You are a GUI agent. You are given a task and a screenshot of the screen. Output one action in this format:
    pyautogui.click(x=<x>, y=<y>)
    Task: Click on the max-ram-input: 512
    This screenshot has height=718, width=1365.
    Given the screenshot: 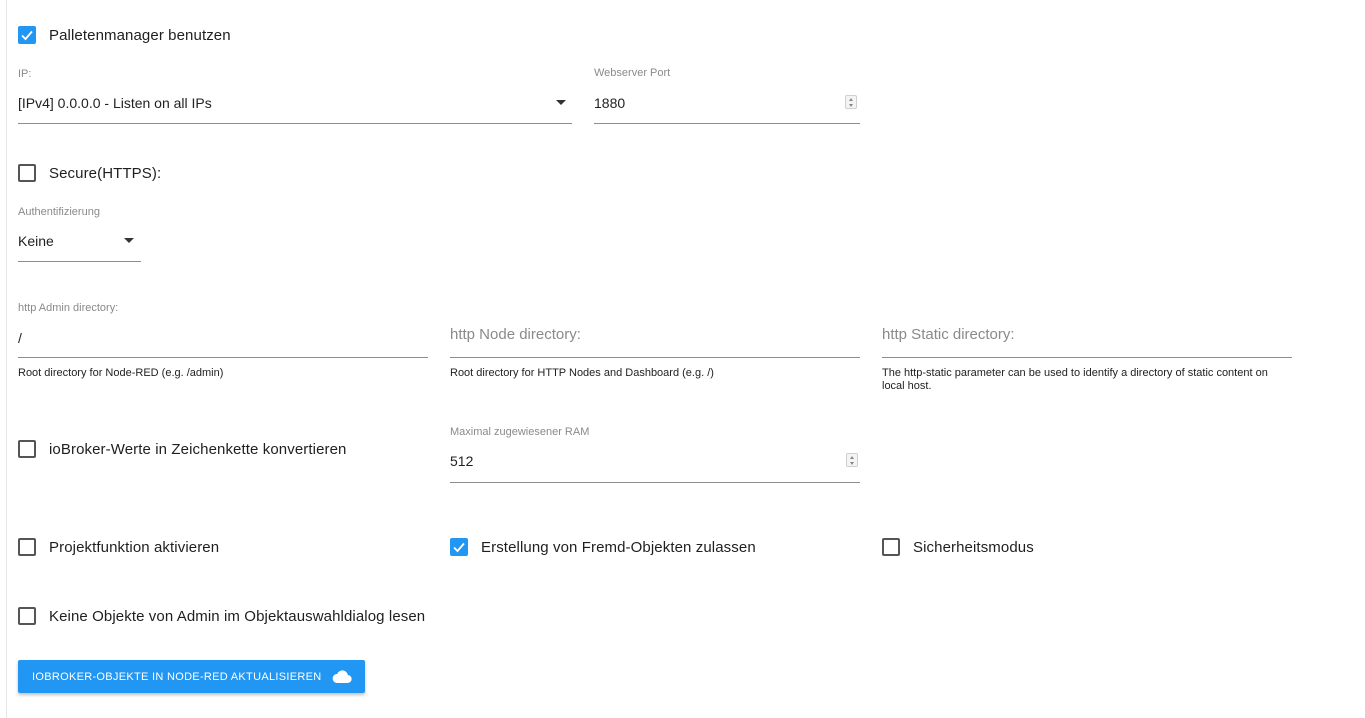 What is the action you would take?
    pyautogui.click(x=655, y=463)
    